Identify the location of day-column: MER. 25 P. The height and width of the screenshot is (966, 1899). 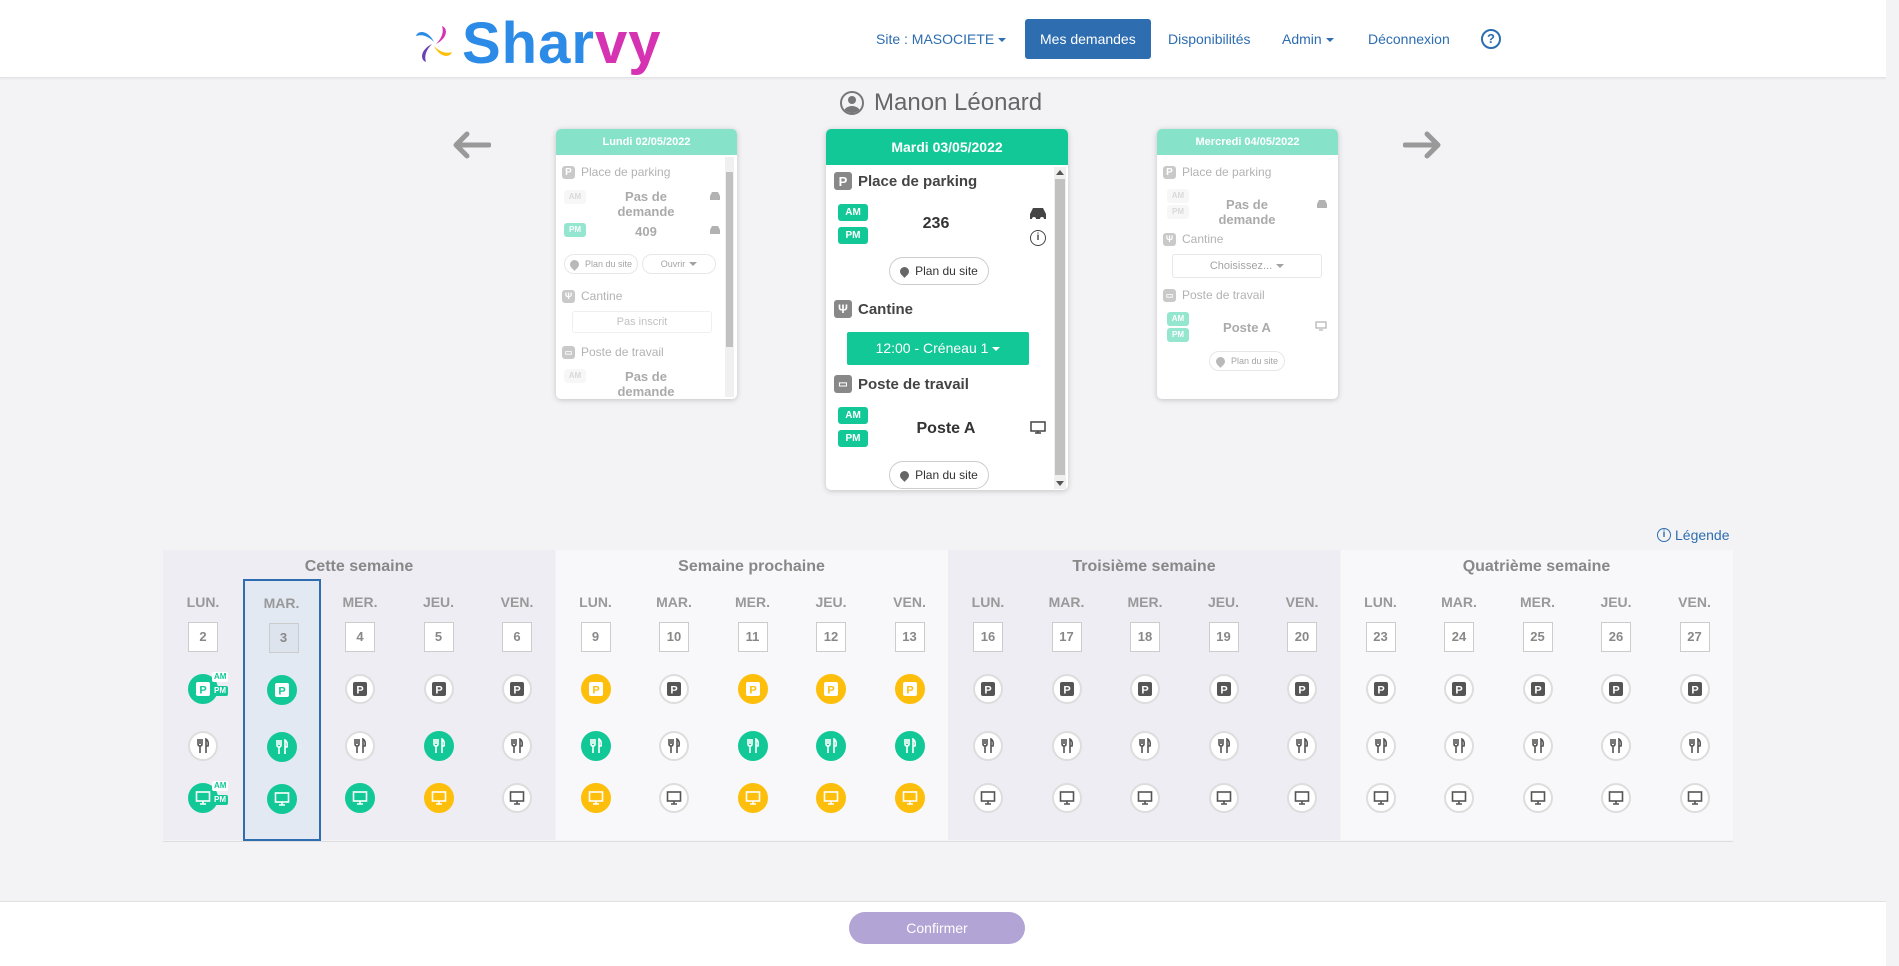
(1538, 710).